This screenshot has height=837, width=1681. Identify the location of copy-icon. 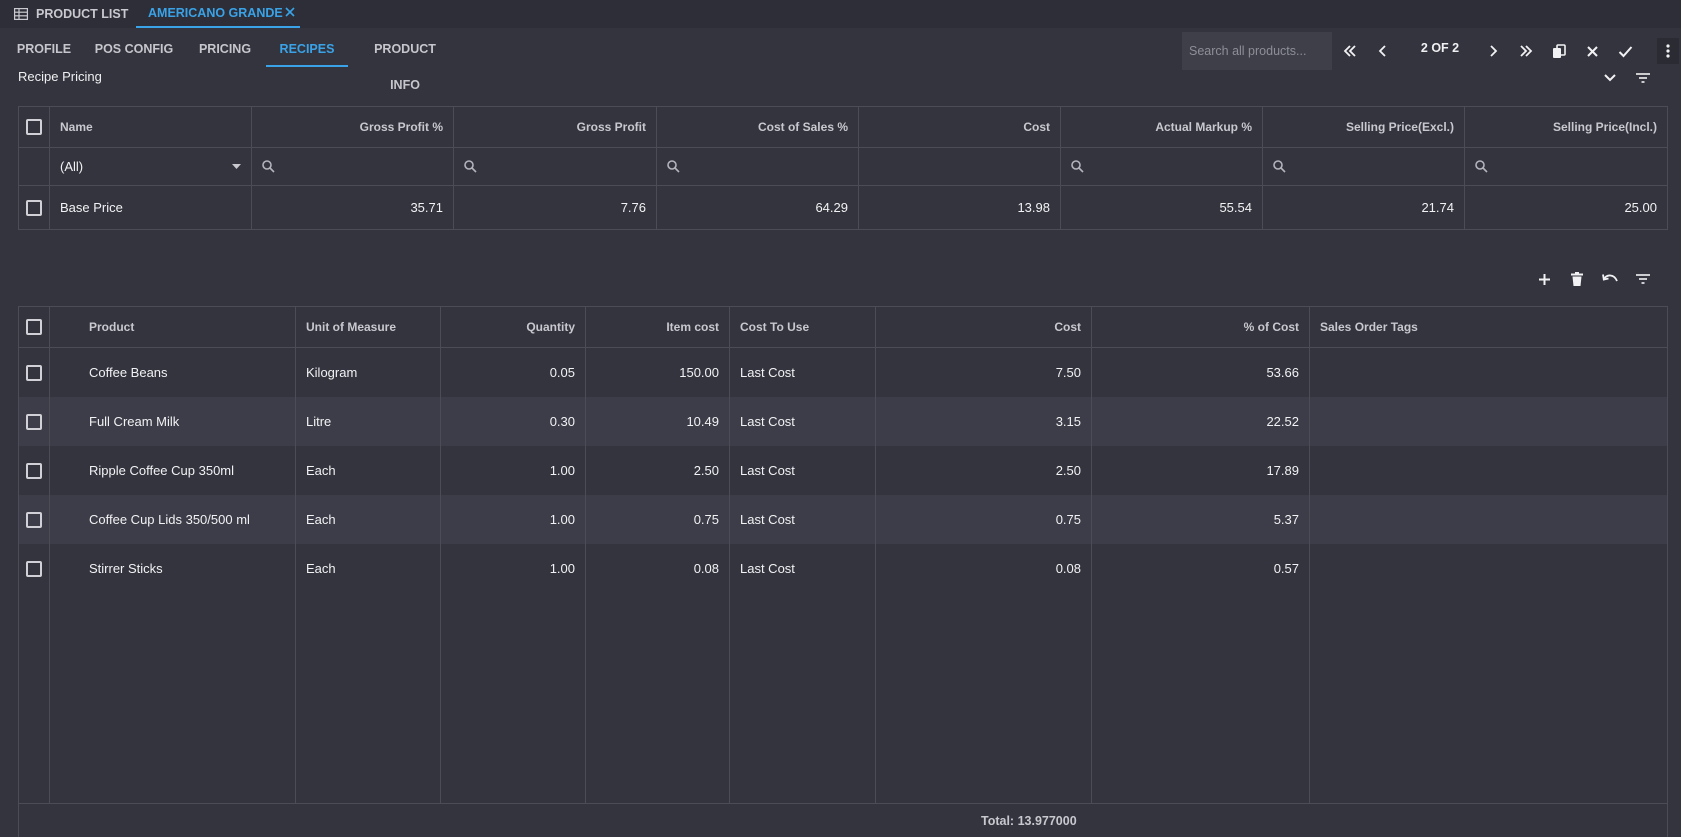
(1559, 51).